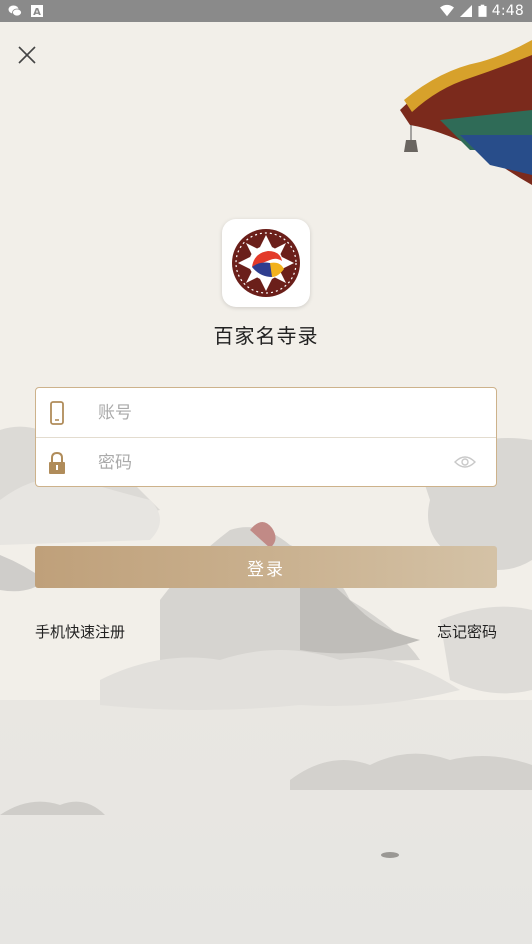 The image size is (532, 944). Describe the element at coordinates (467, 631) in the screenshot. I see `forgot-password-link: 忘记密码` at that location.